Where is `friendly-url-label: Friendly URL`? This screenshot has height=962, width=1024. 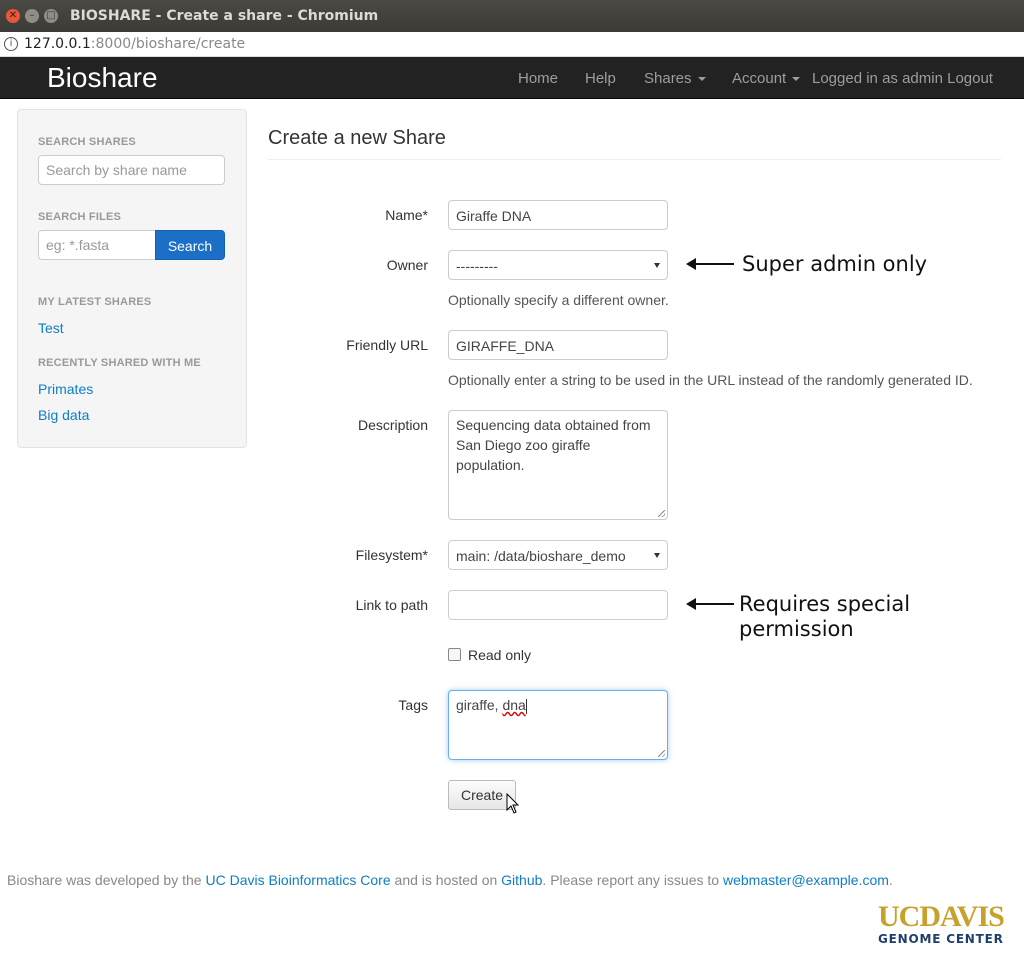 friendly-url-label: Friendly URL is located at coordinates (387, 345).